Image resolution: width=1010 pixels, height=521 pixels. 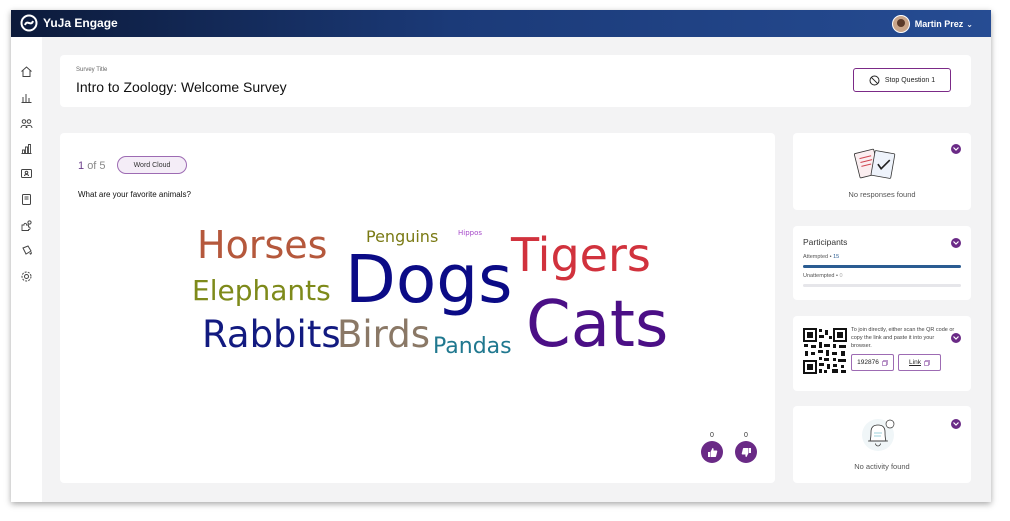 What do you see at coordinates (841, 276) in the screenshot?
I see `unattempted-count: 0` at bounding box center [841, 276].